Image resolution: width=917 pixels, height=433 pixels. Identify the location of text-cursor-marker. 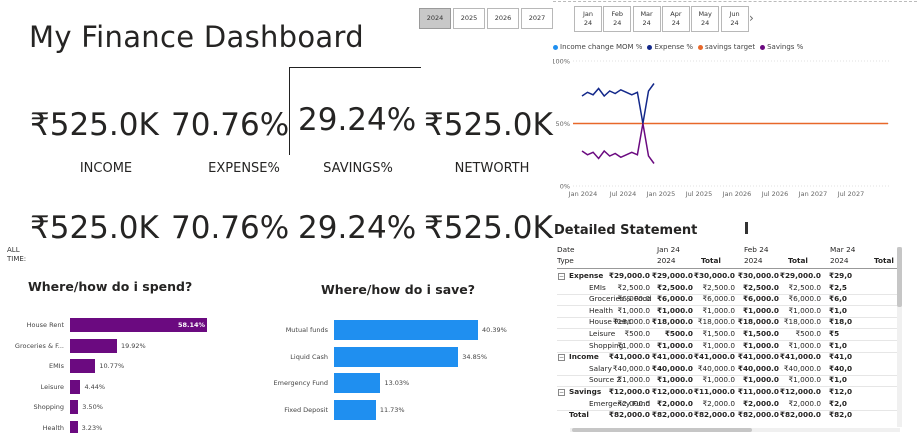
(746, 228).